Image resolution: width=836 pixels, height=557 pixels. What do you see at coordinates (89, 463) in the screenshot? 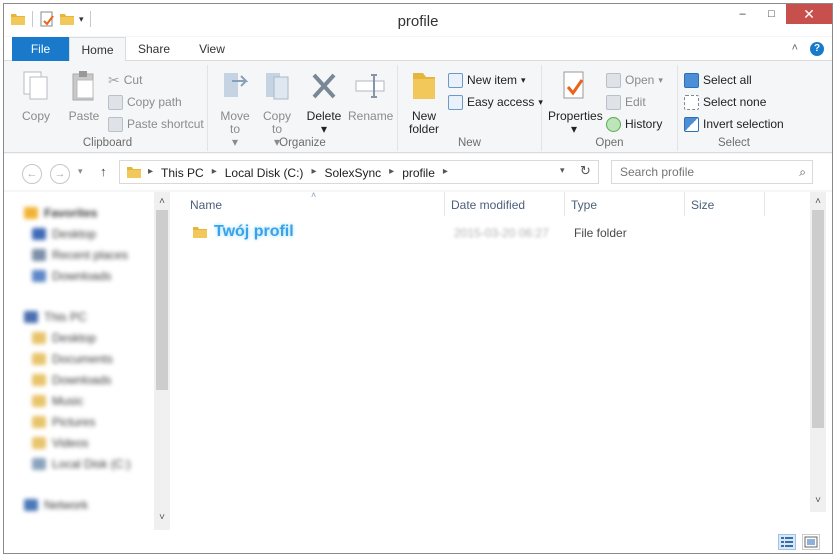
I see `nav-local-disk: Local Disk (C:)` at bounding box center [89, 463].